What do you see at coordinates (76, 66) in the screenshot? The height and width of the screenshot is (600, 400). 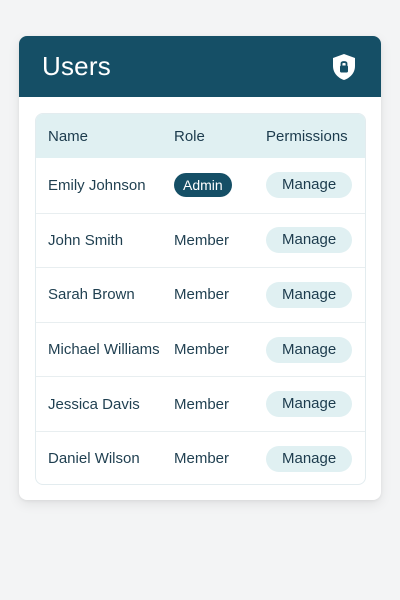 I see `page-title: Users` at bounding box center [76, 66].